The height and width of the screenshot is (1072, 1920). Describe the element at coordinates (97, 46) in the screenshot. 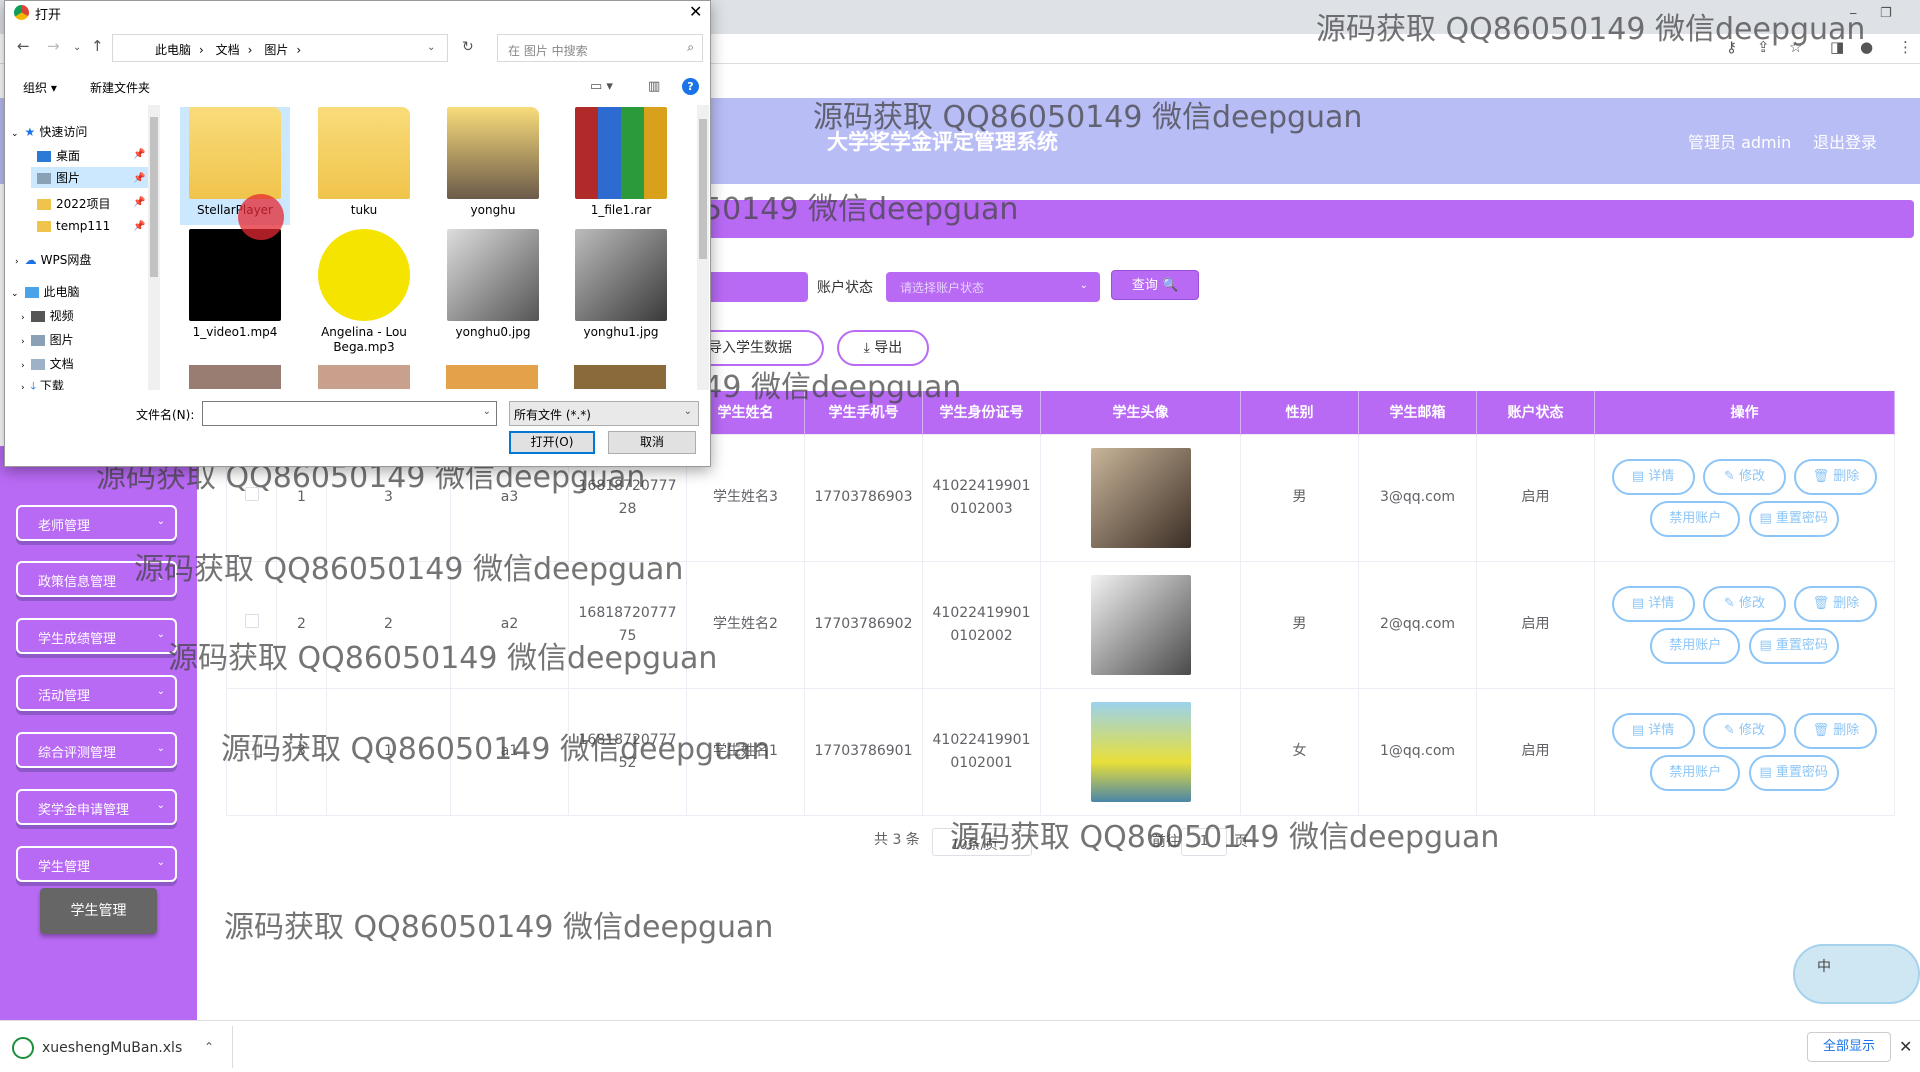

I see `up-icon: ↑` at that location.